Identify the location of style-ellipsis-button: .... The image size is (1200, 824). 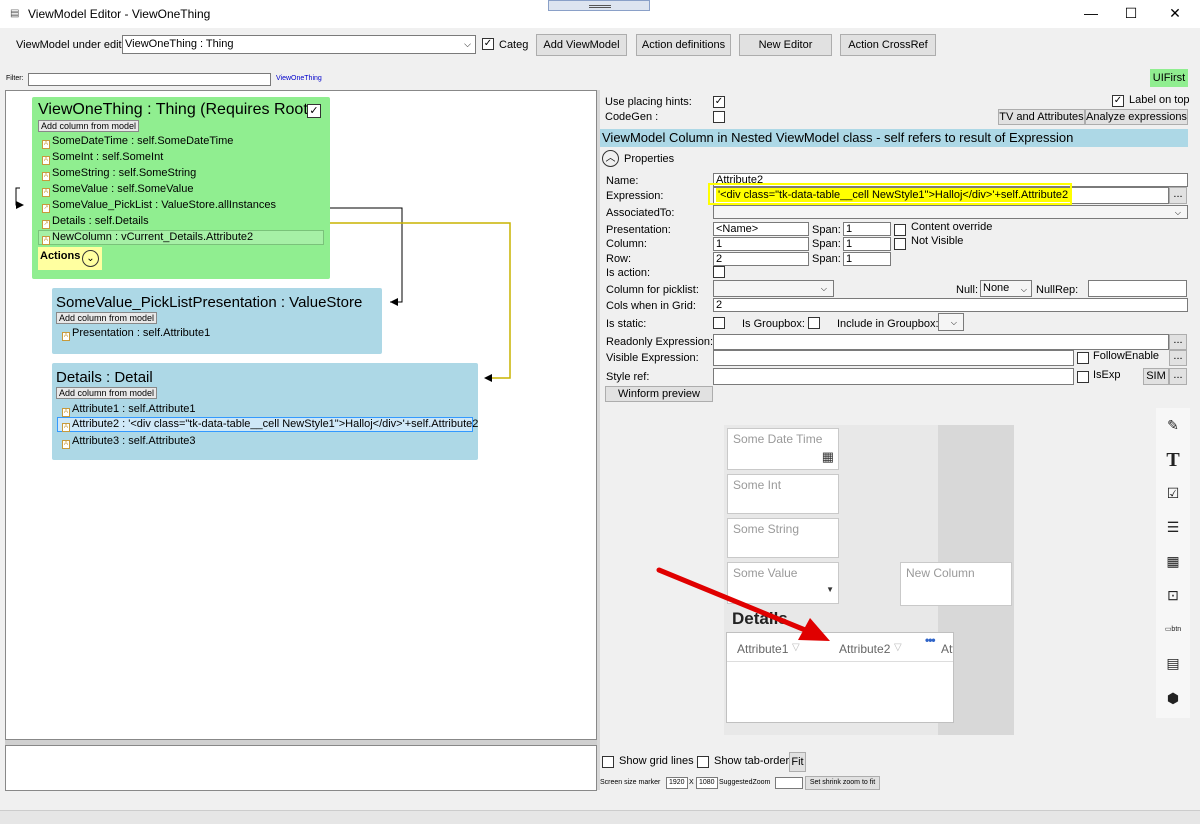
(1178, 376).